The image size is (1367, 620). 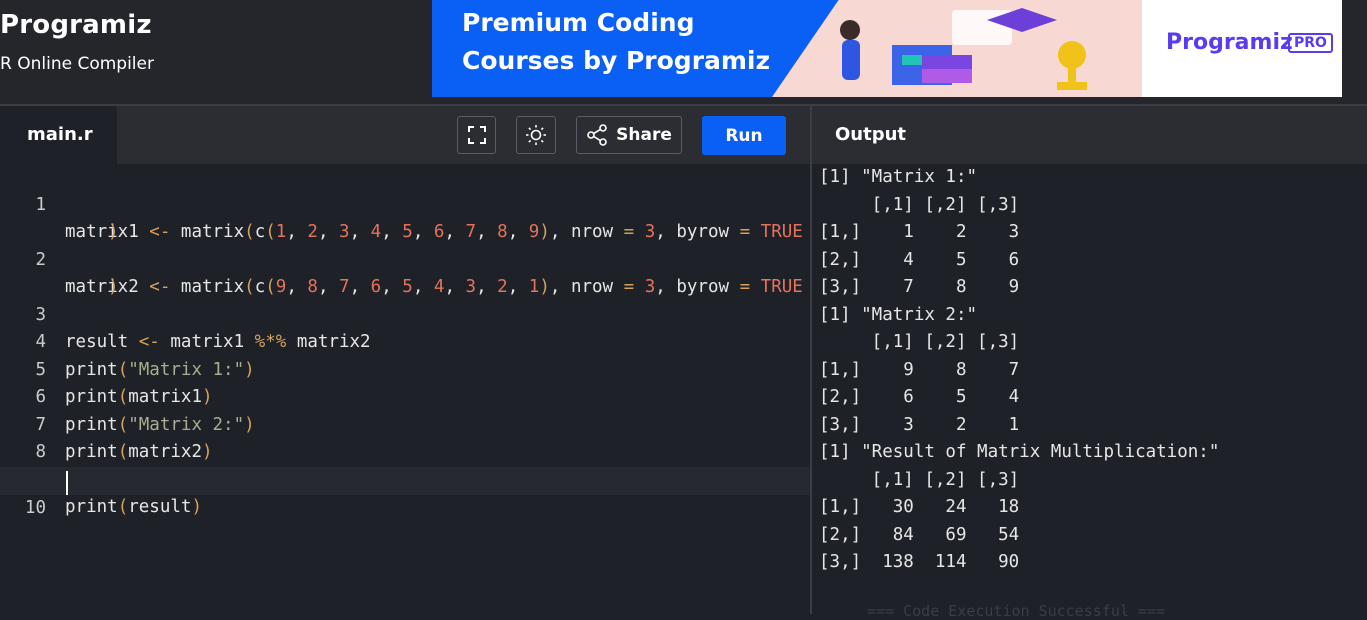 What do you see at coordinates (919, 425) in the screenshot?
I see `output-line: [3,] 3 2 1` at bounding box center [919, 425].